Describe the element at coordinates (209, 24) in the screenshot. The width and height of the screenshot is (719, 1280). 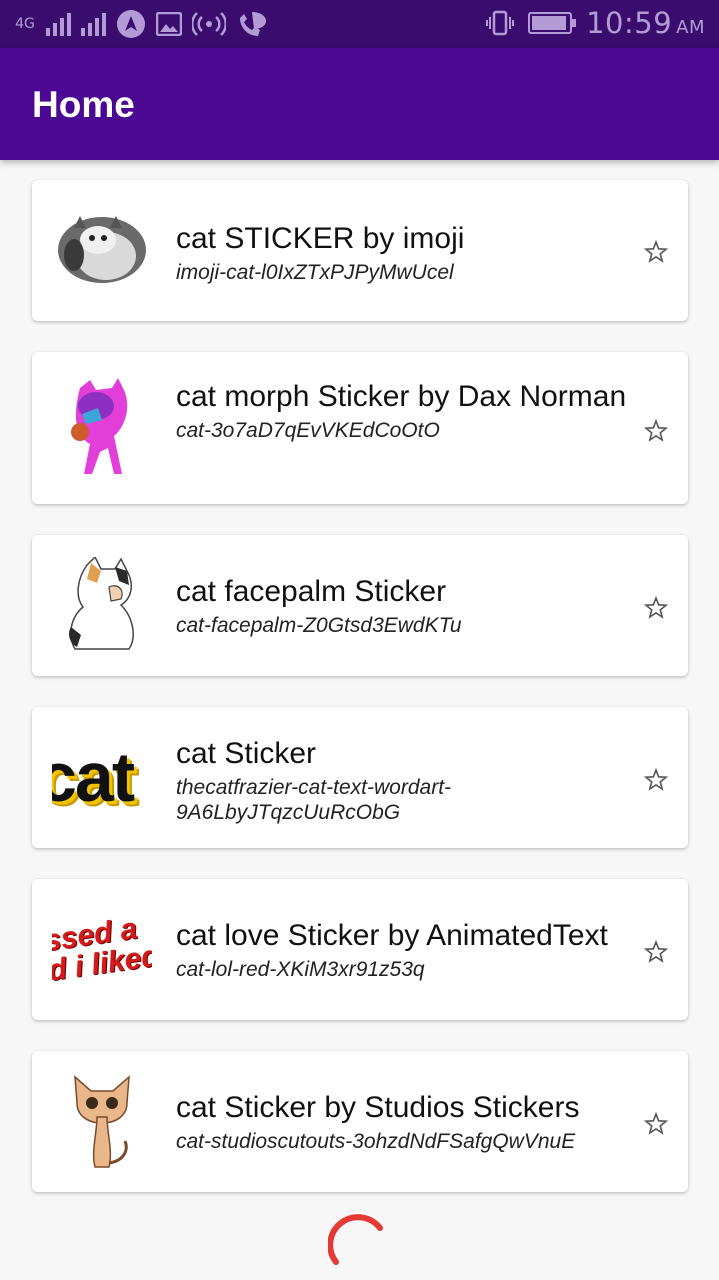
I see `hotspot-icon` at that location.